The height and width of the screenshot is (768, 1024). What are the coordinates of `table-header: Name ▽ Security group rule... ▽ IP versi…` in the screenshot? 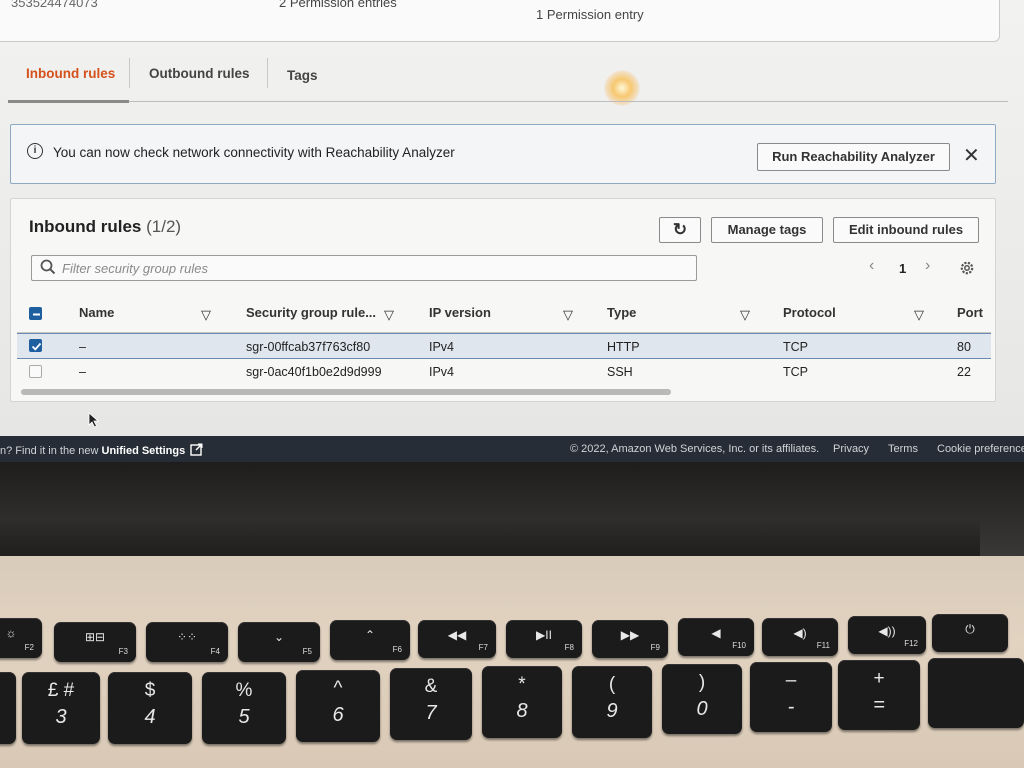 It's located at (504, 313).